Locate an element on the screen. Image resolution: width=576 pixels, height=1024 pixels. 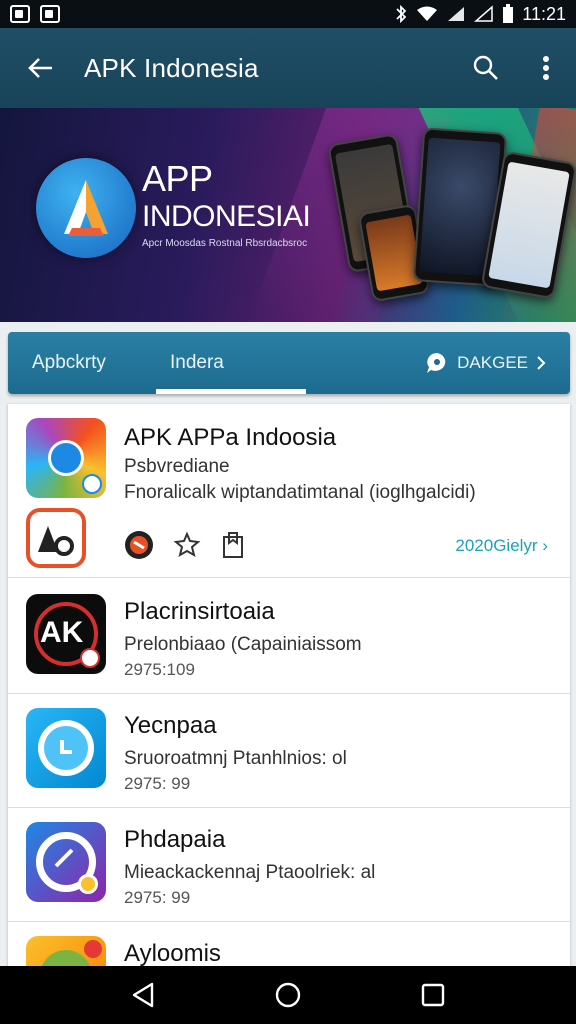
nav-back-button is located at coordinates (143, 995).